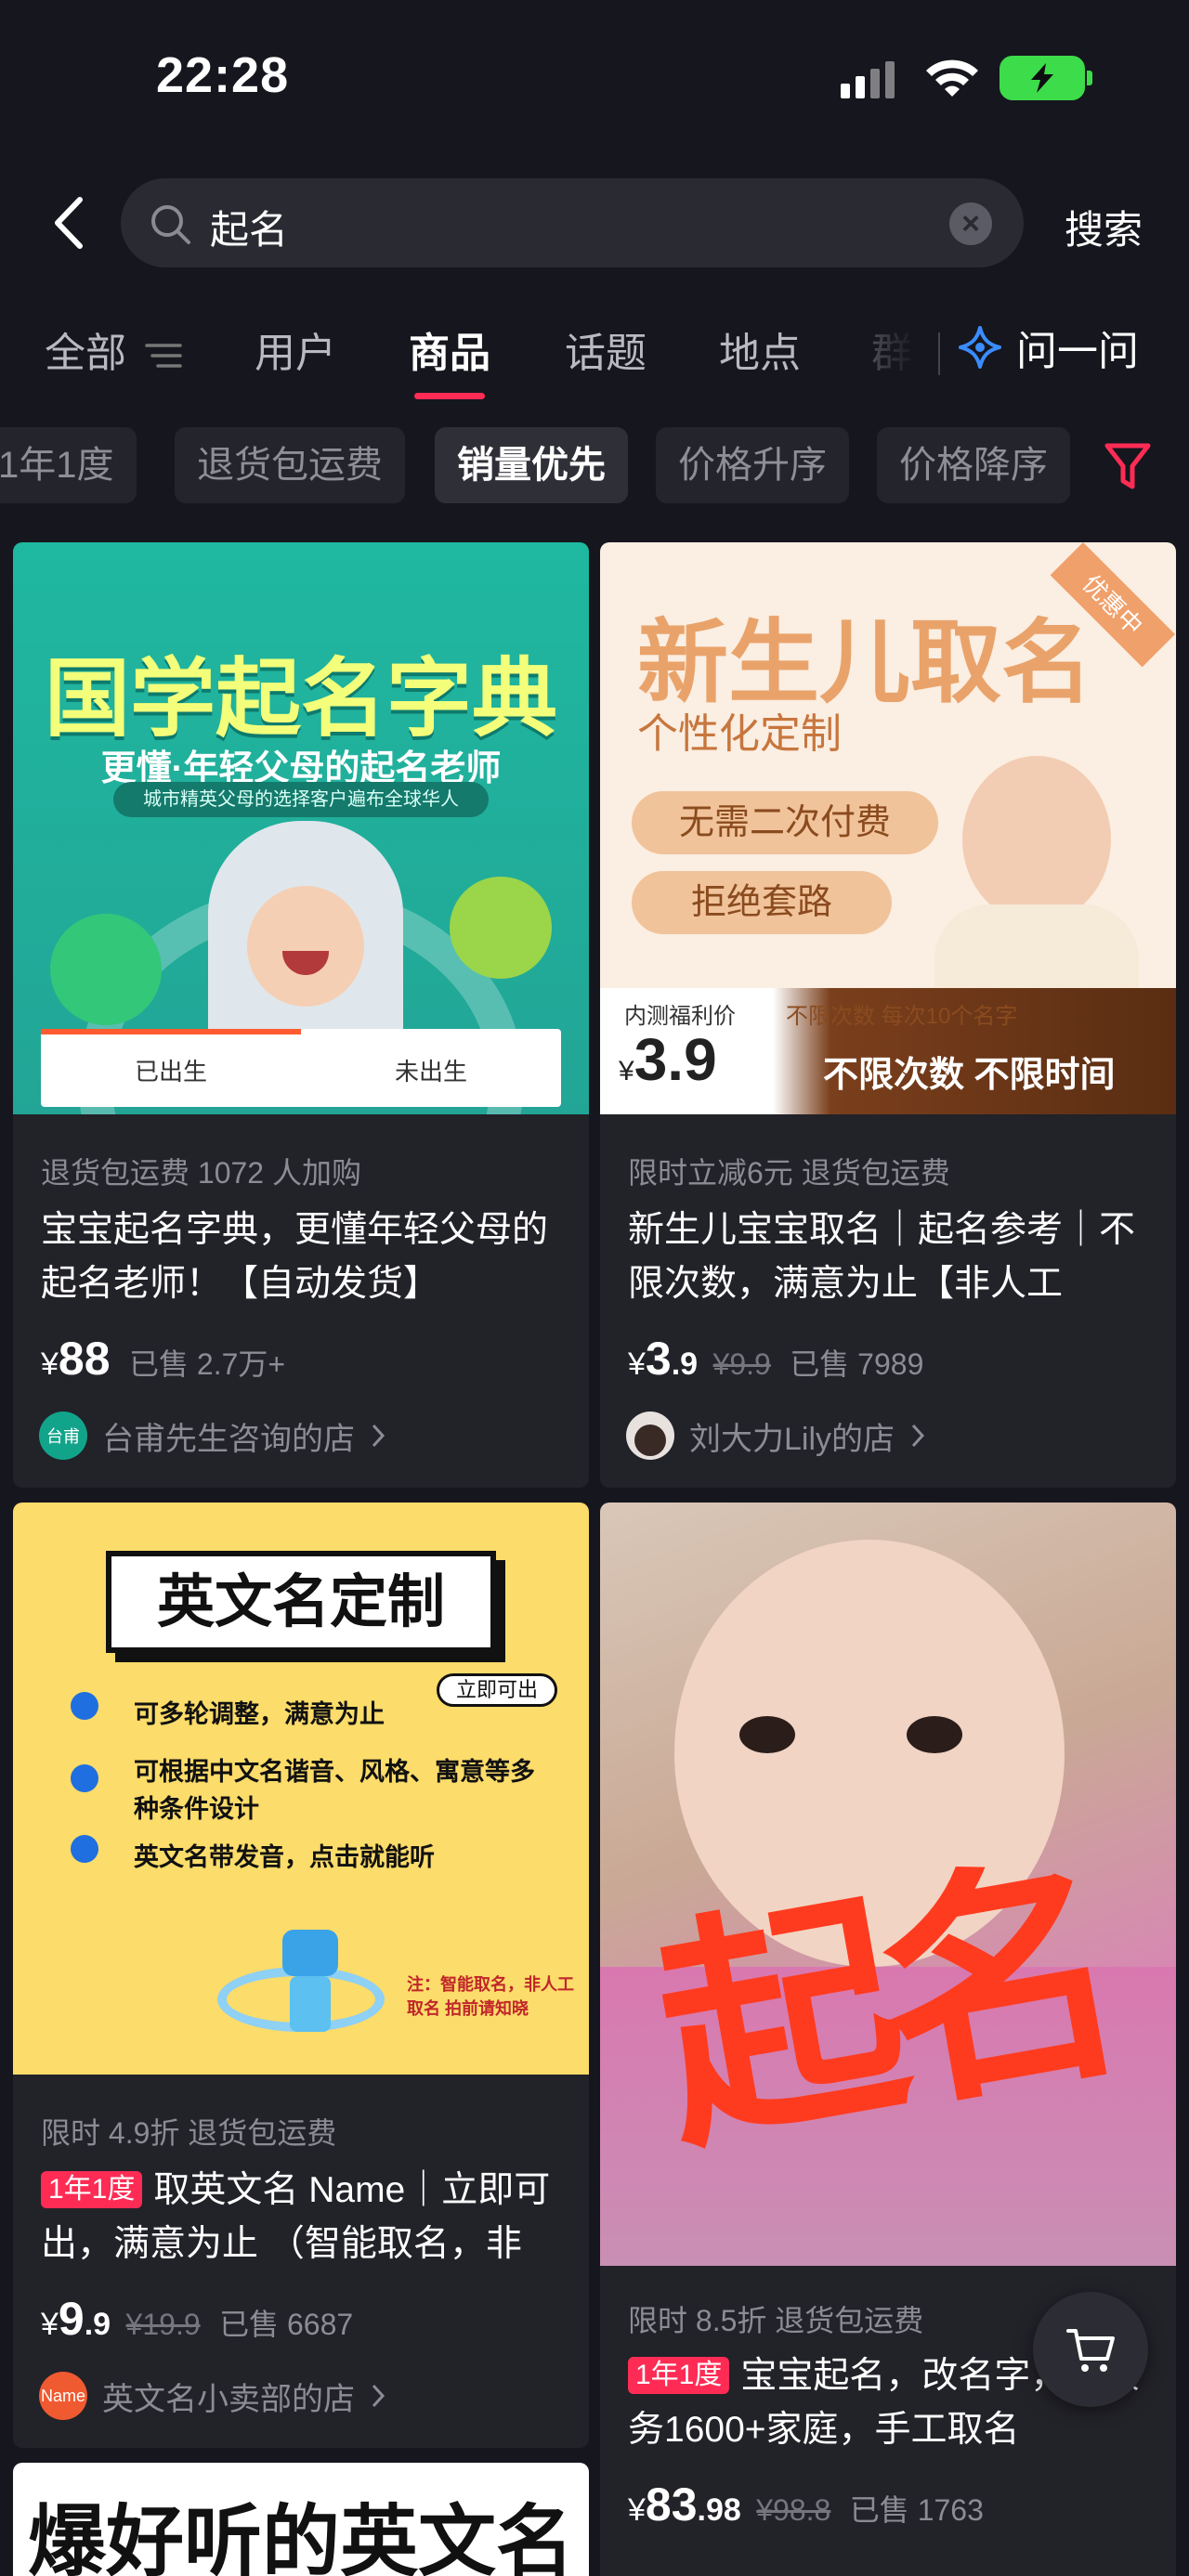 Image resolution: width=1189 pixels, height=2576 pixels. Describe the element at coordinates (606, 349) in the screenshot. I see `tab-topics: 话题` at that location.